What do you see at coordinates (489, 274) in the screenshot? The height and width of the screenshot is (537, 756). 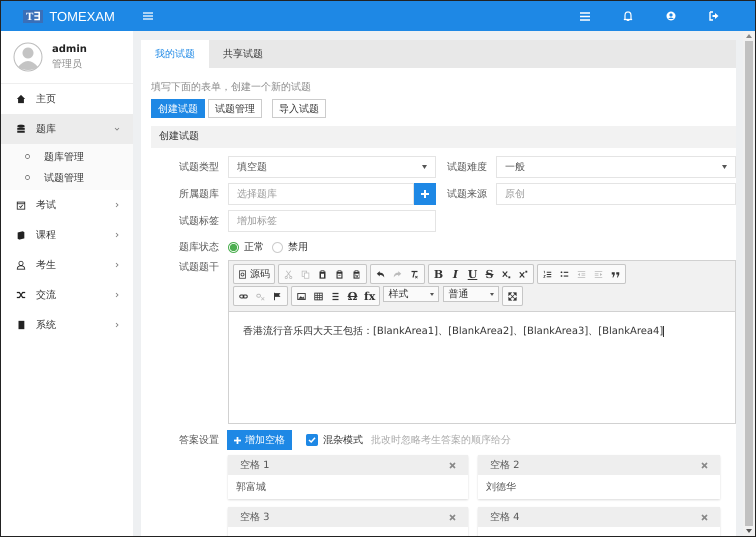 I see `toolbar-button: S` at bounding box center [489, 274].